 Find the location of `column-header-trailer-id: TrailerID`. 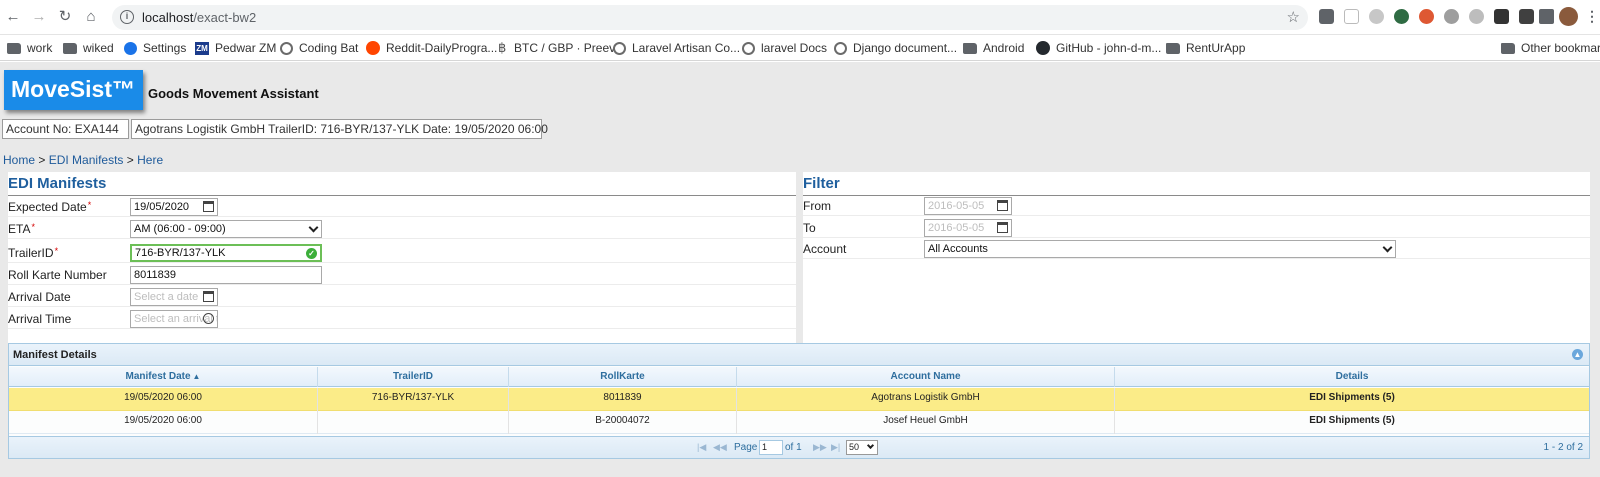

column-header-trailer-id: TrailerID is located at coordinates (413, 377).